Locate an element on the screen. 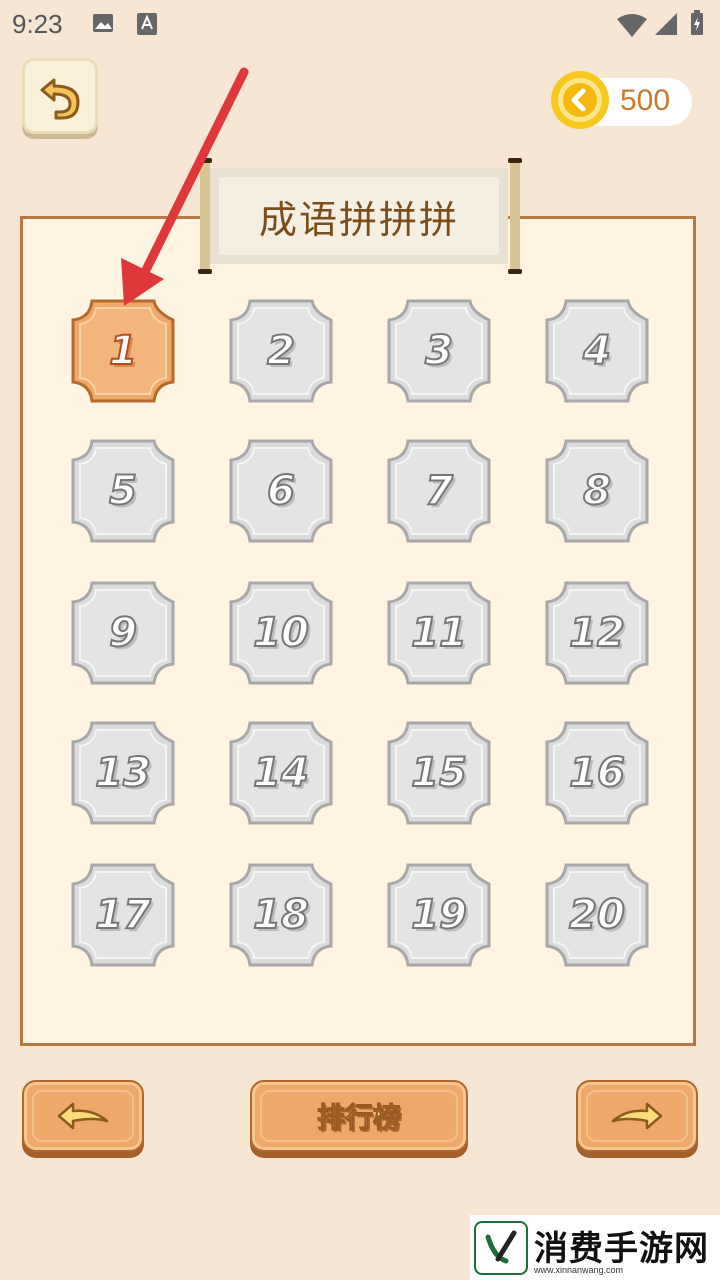 This screenshot has width=720, height=1280. level-tile-16: 16 is located at coordinates (597, 773).